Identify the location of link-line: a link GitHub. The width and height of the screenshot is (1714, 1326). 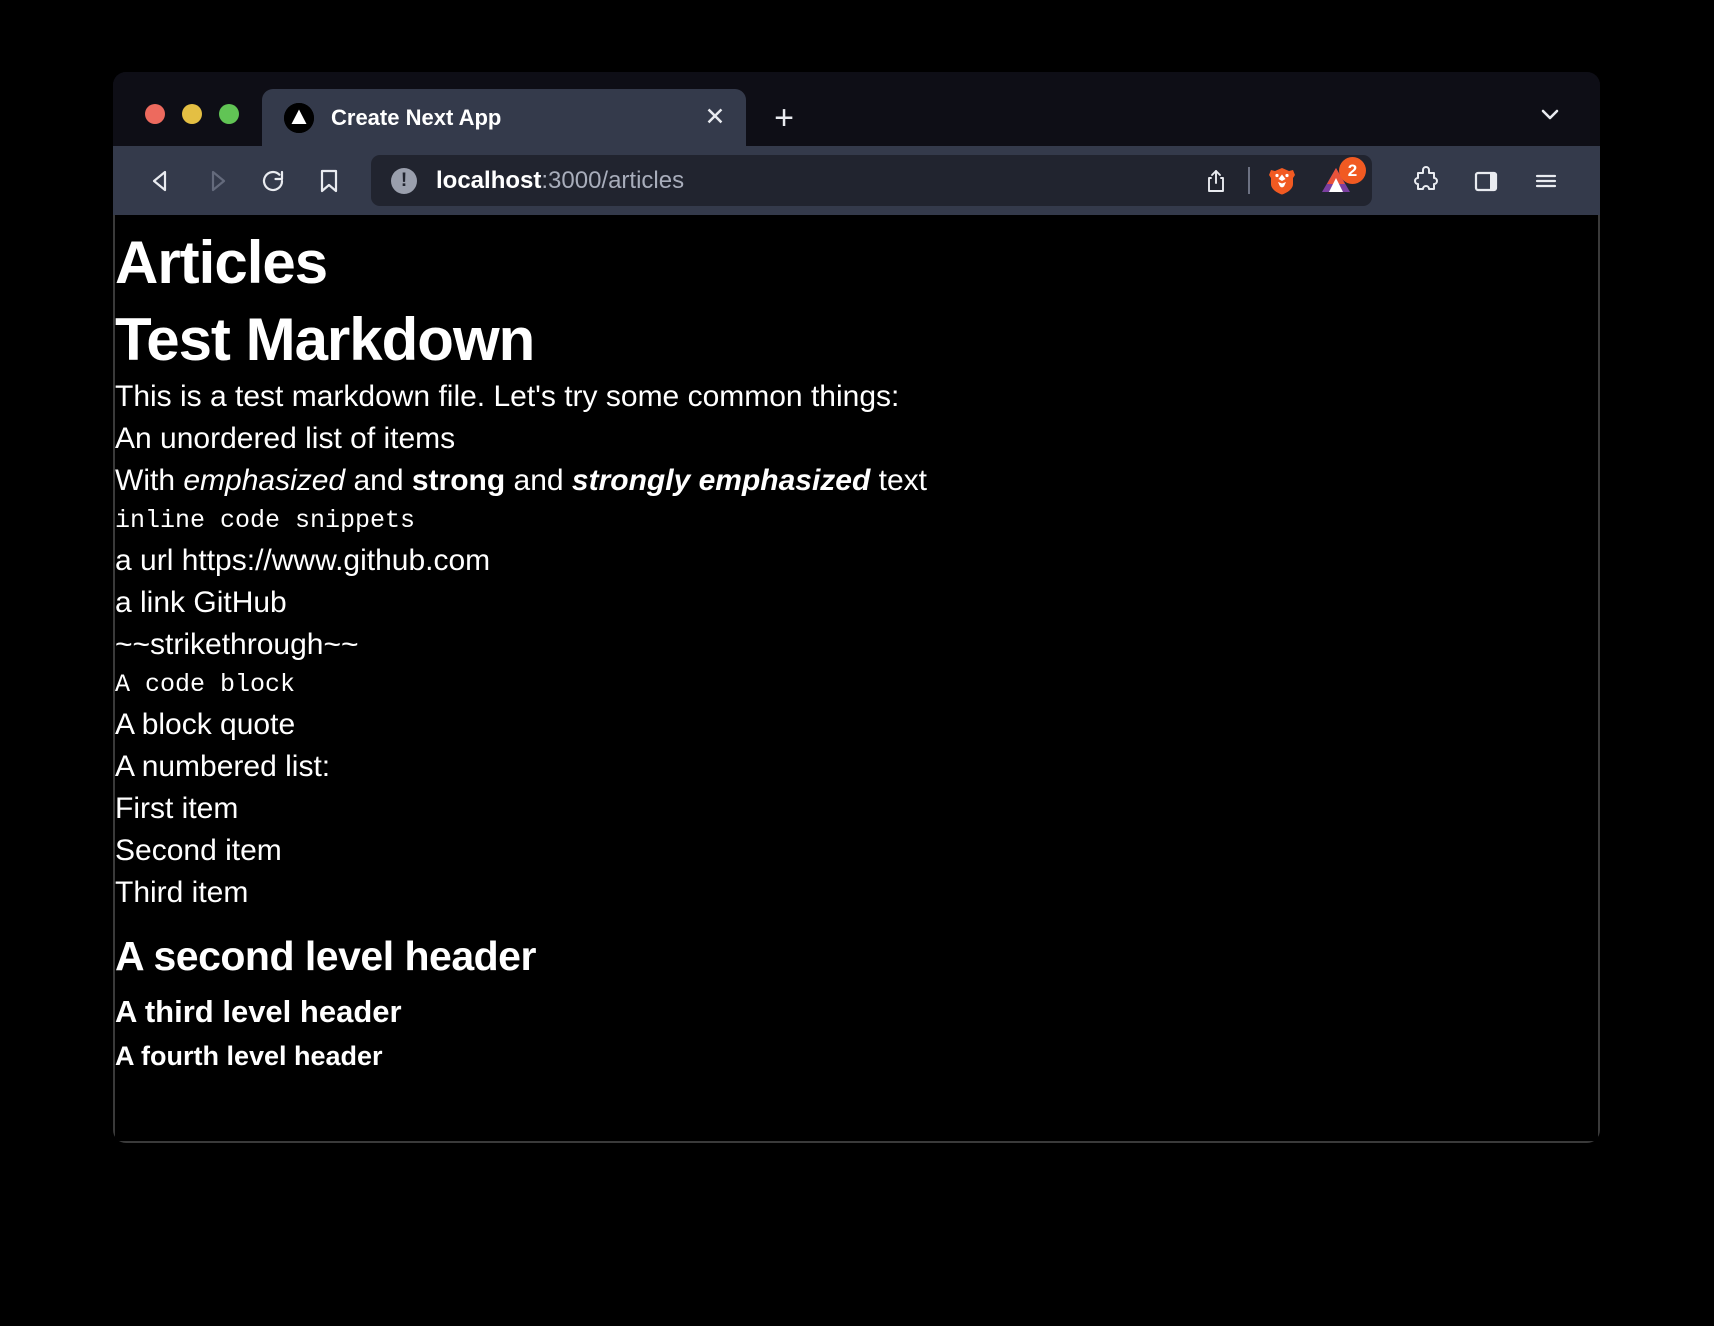
(201, 603).